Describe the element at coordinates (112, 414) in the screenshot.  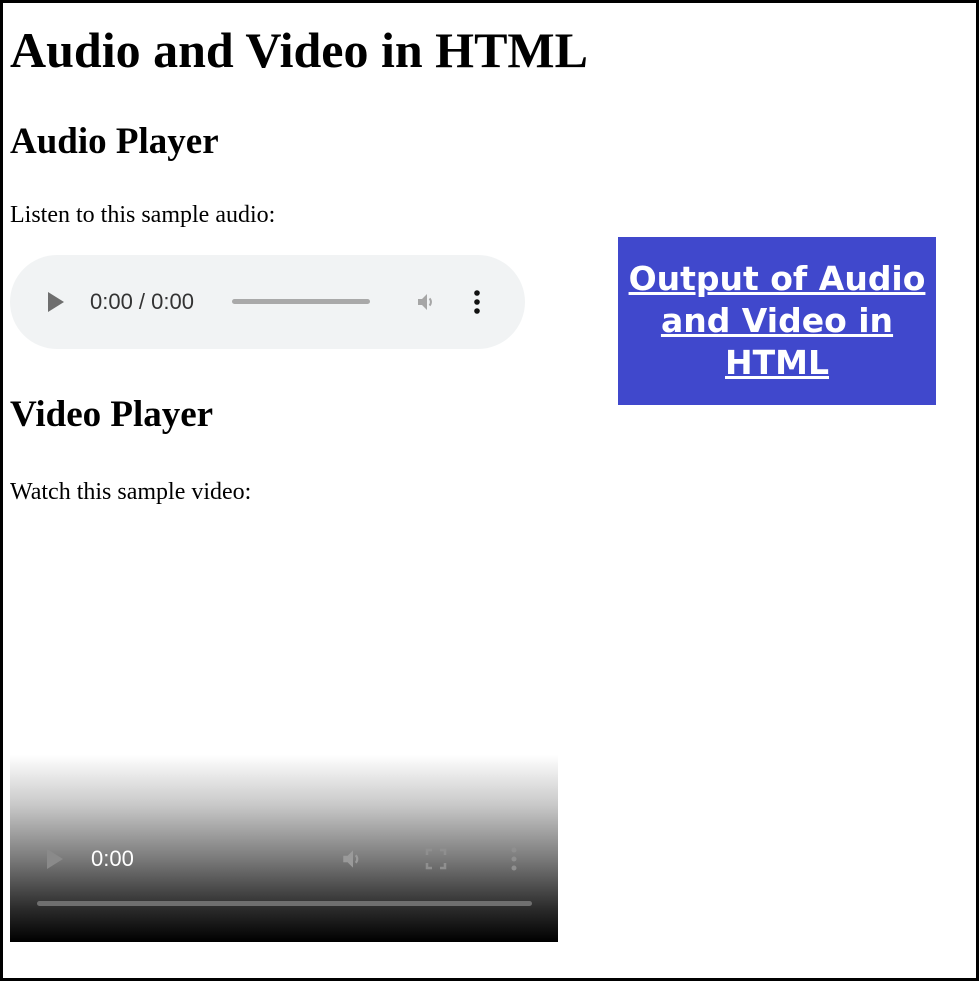
I see `video-section-heading: Video Player` at that location.